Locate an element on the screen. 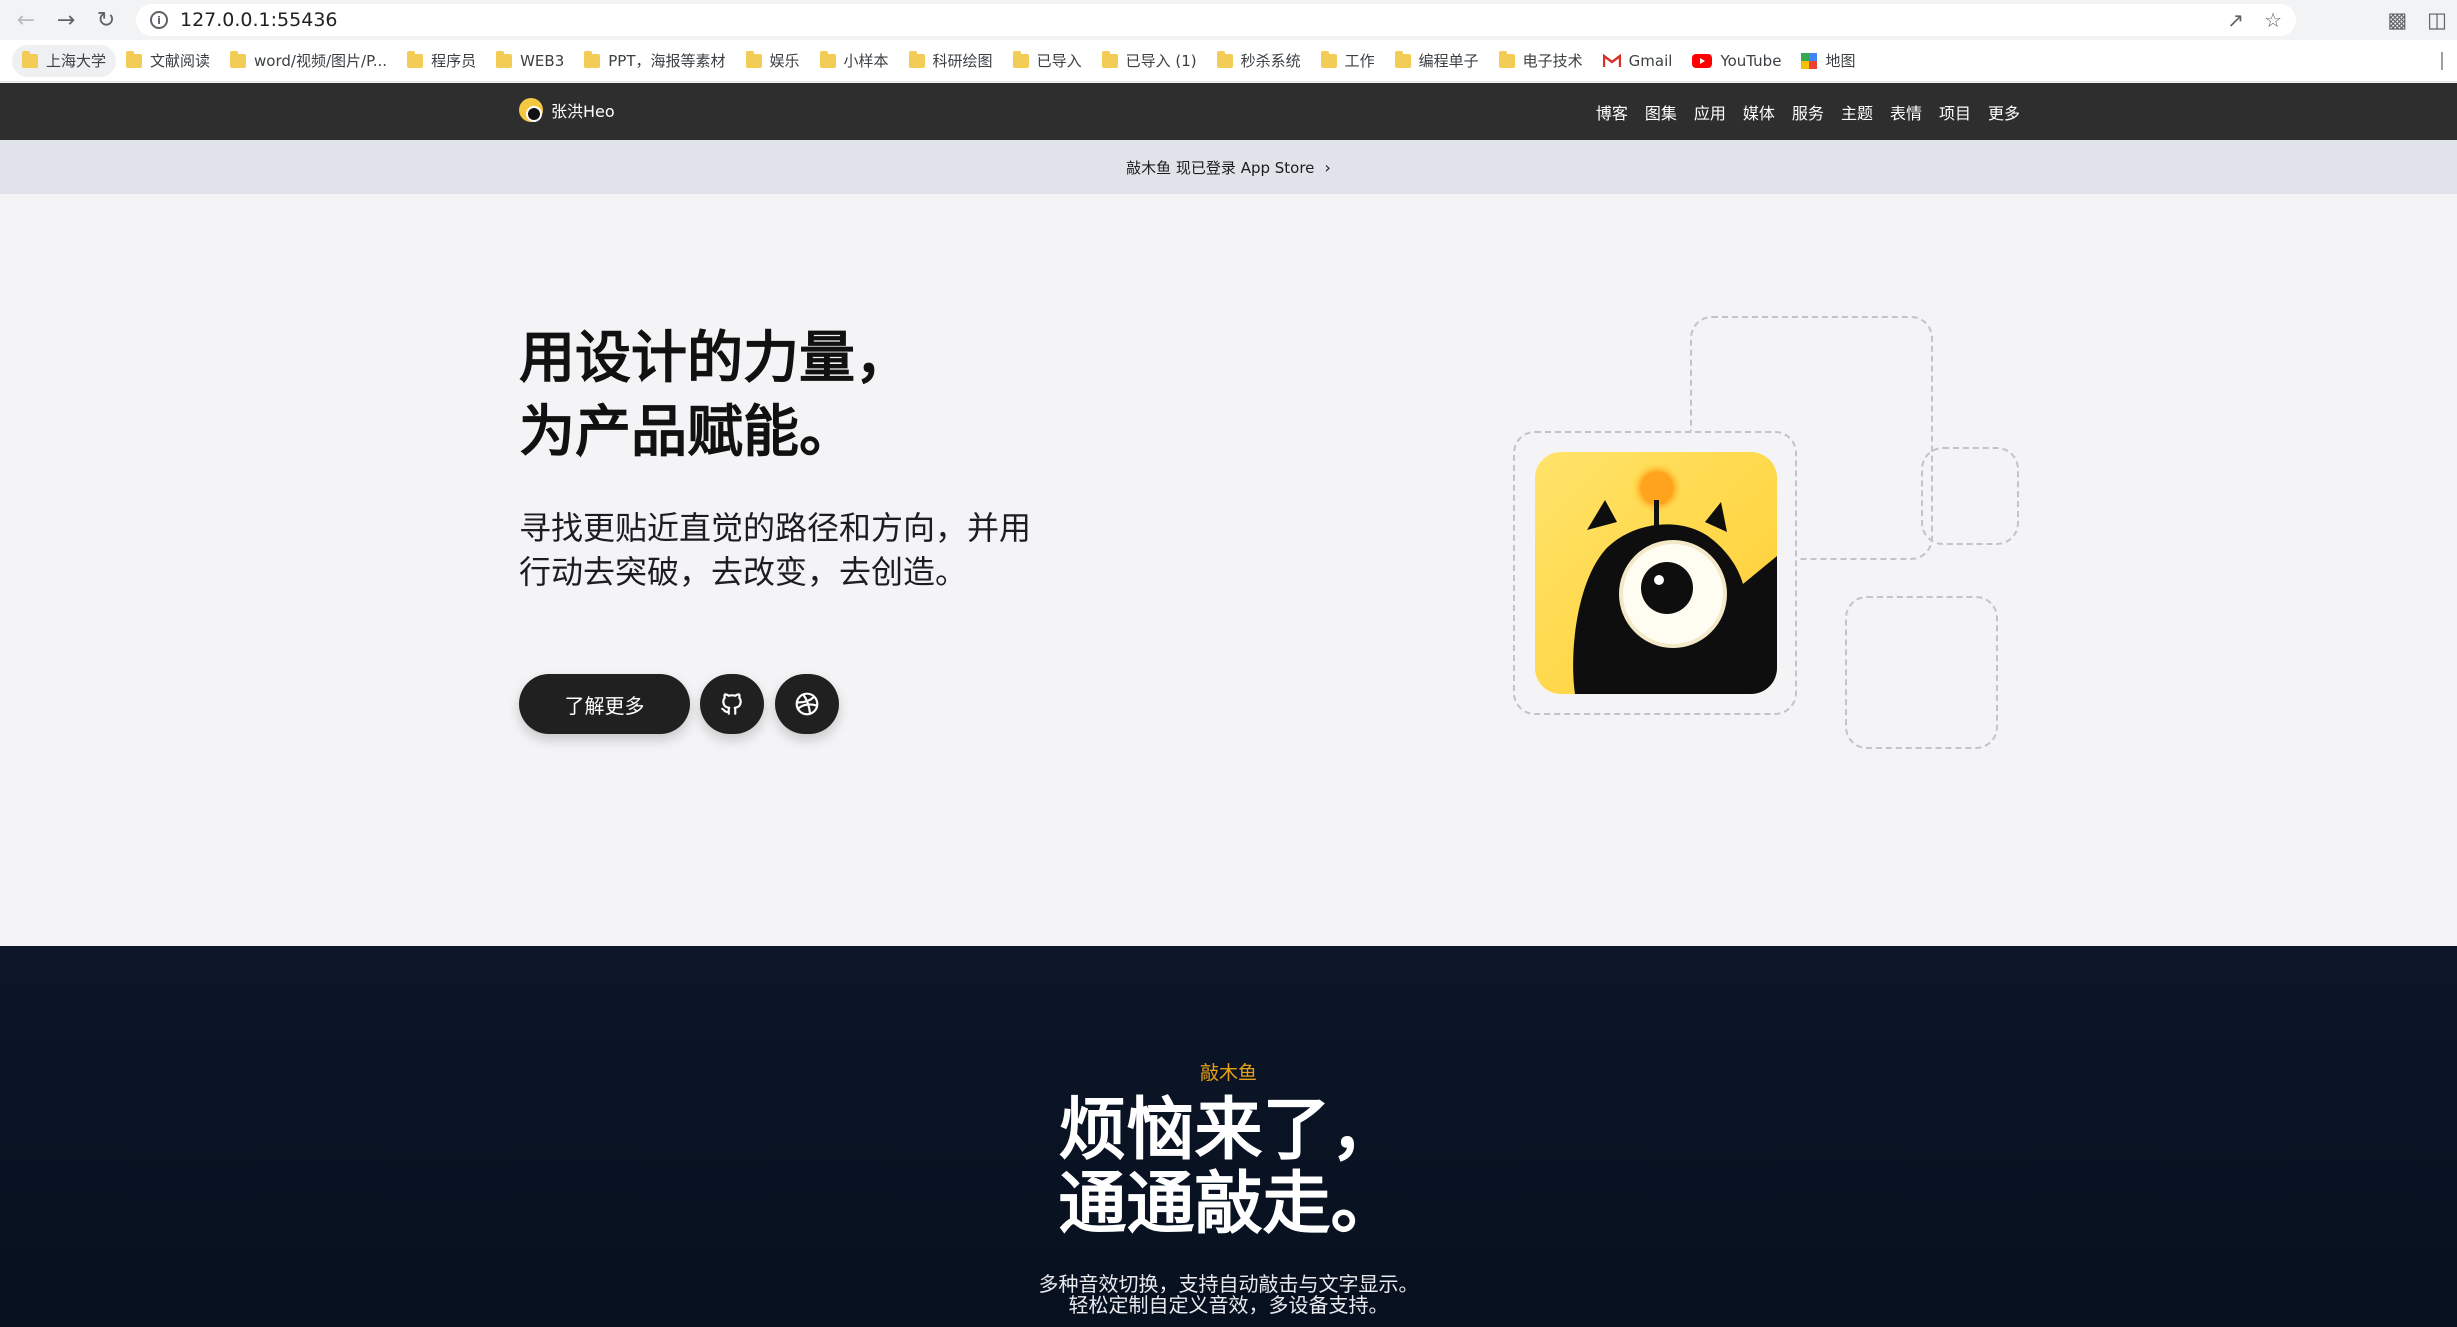 The height and width of the screenshot is (1327, 2457). bookmarks-overflow-icon is located at coordinates (2444, 61).